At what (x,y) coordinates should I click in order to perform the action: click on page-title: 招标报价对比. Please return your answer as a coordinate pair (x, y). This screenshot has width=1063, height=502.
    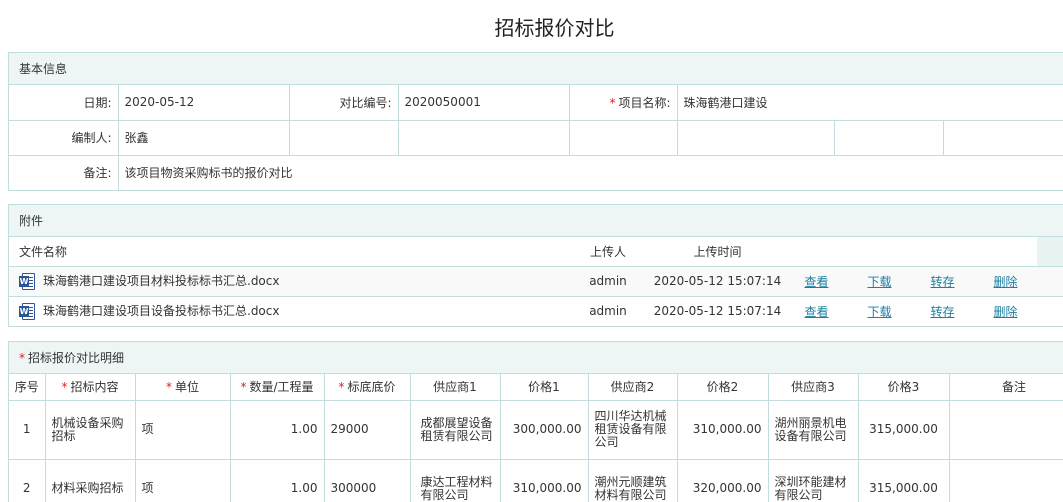
    Looking at the image, I should click on (554, 28).